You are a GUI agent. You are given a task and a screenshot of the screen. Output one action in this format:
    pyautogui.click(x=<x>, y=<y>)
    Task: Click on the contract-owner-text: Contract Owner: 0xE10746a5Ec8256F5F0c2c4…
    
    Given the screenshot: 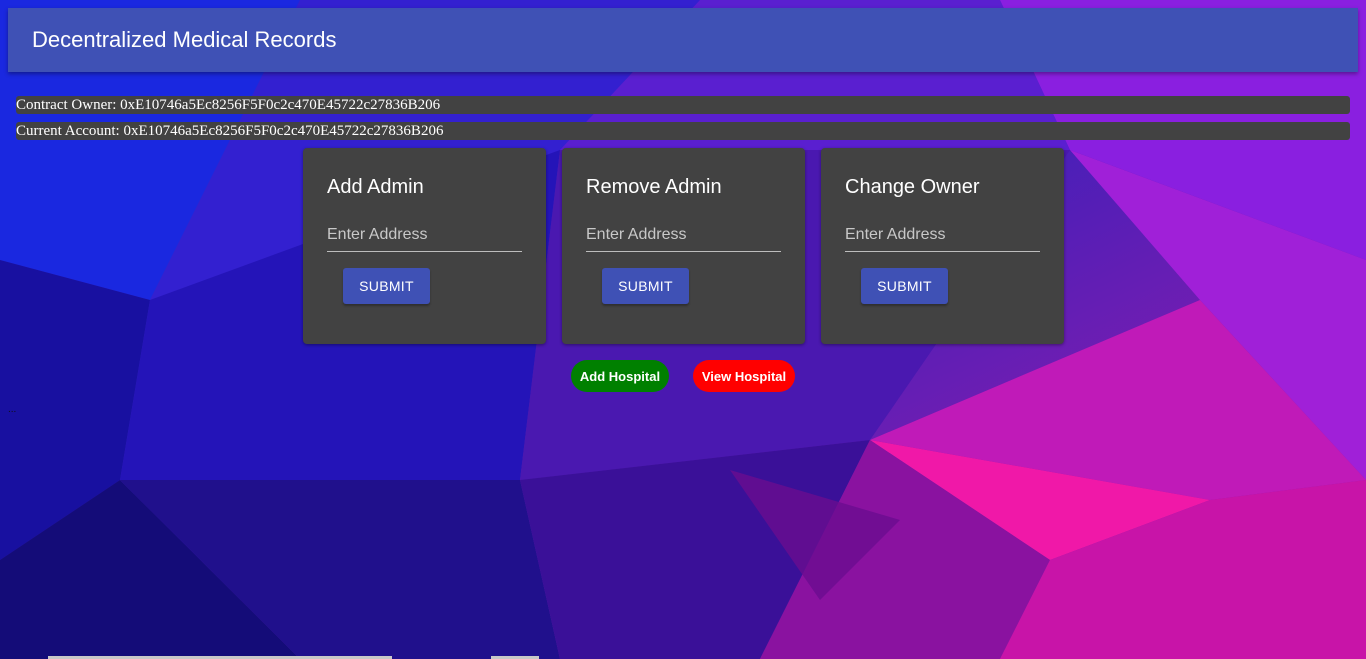 What is the action you would take?
    pyautogui.click(x=228, y=105)
    